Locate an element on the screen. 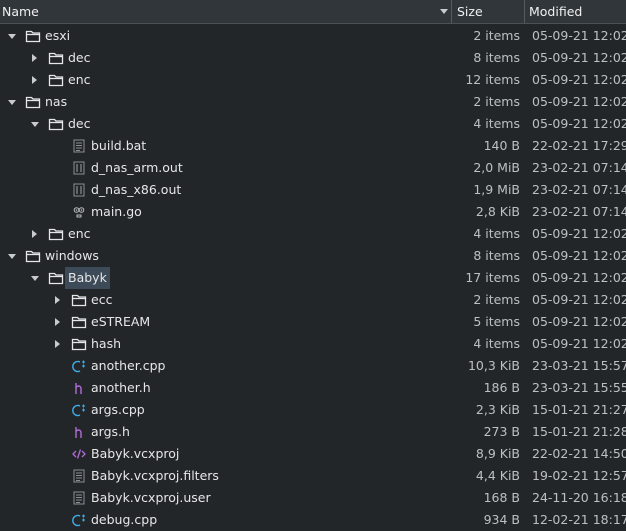  item-size: 1,9 MiB is located at coordinates (496, 189).